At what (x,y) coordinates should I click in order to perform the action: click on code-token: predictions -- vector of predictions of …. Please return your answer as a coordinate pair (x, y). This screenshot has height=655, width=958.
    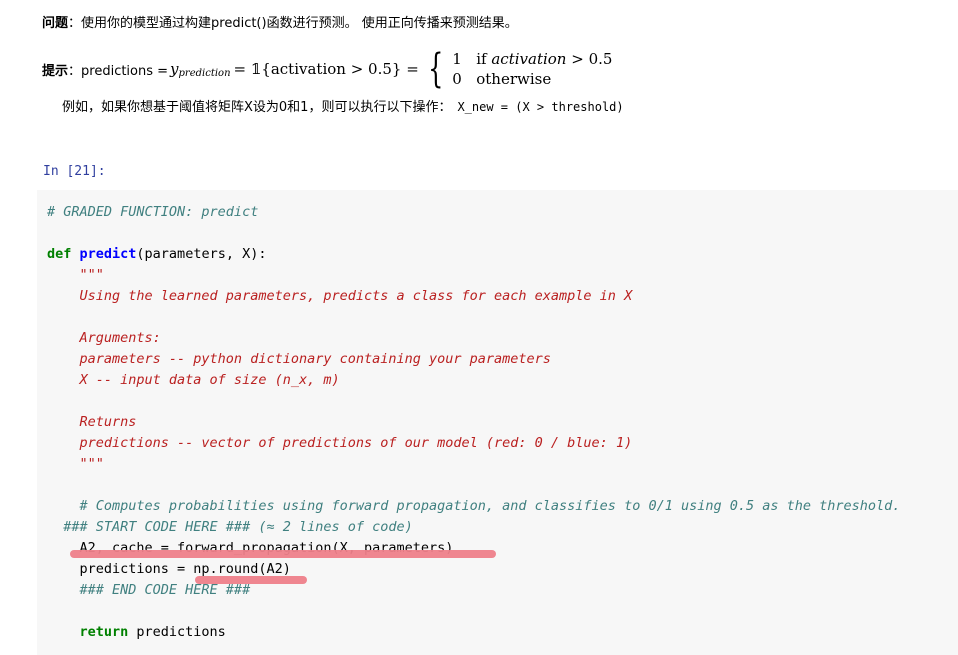
    Looking at the image, I should click on (340, 443).